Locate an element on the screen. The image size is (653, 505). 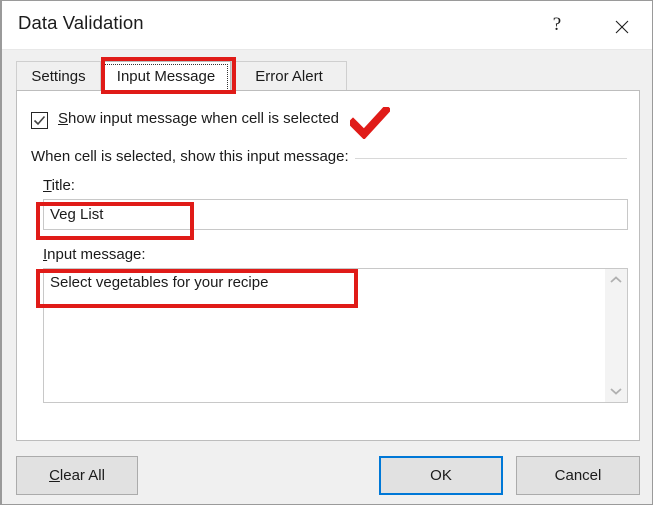
cancel-button: Cancel is located at coordinates (578, 475).